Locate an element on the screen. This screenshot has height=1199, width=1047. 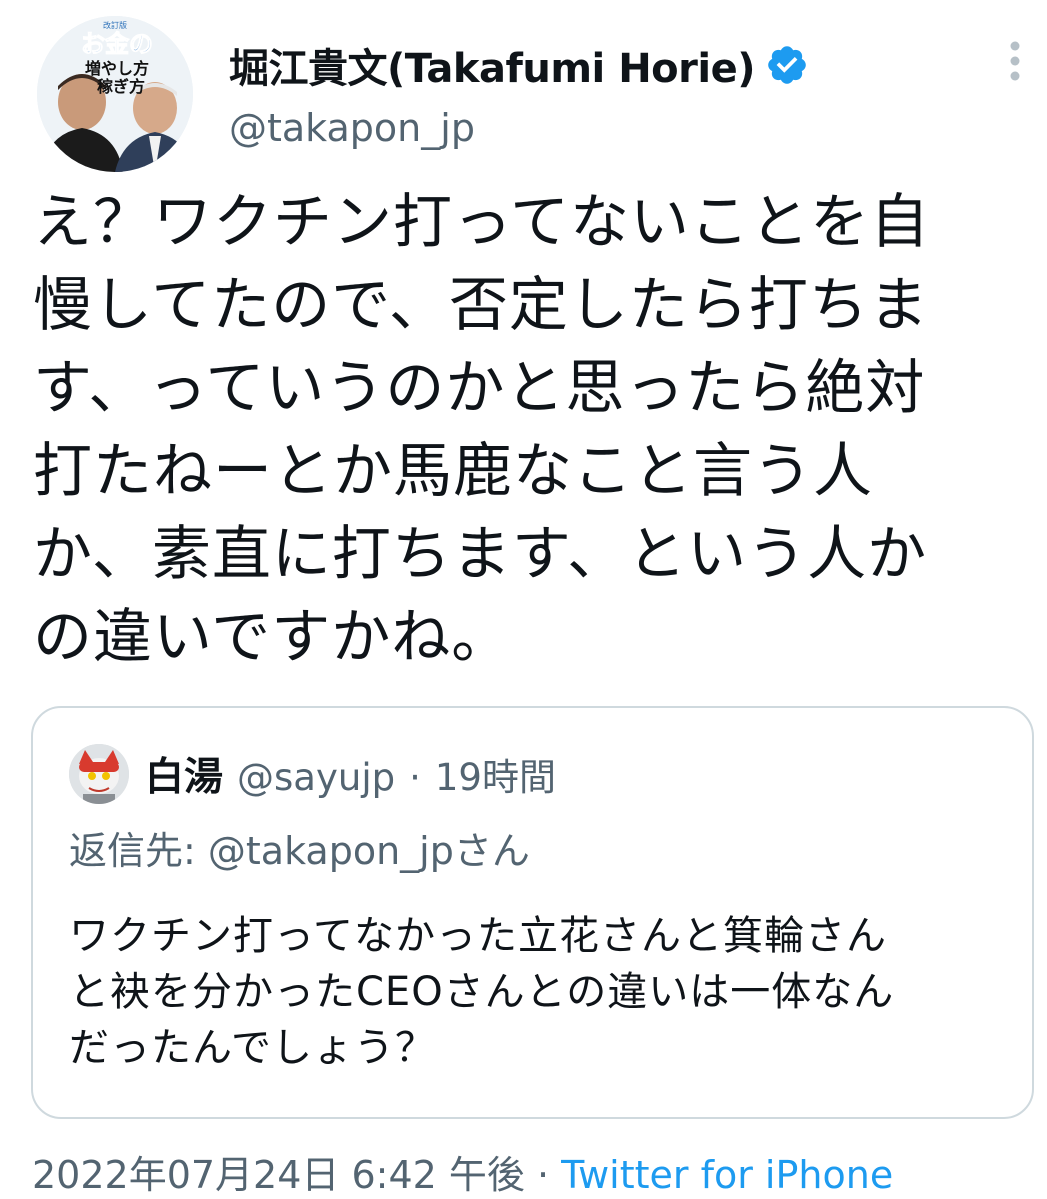
quoted-display-name: 白湯 is located at coordinates (184, 774).